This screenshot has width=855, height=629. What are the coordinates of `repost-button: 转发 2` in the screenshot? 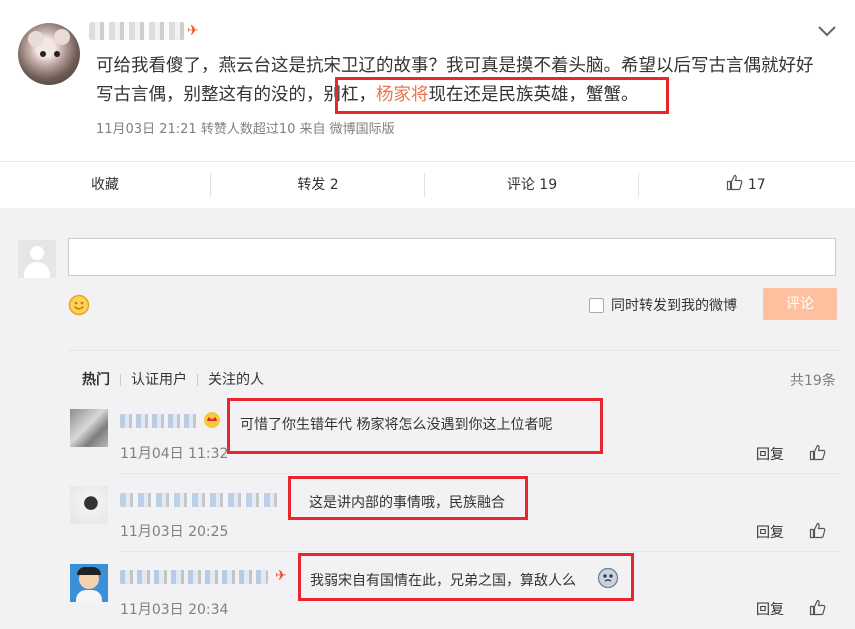 It's located at (318, 185).